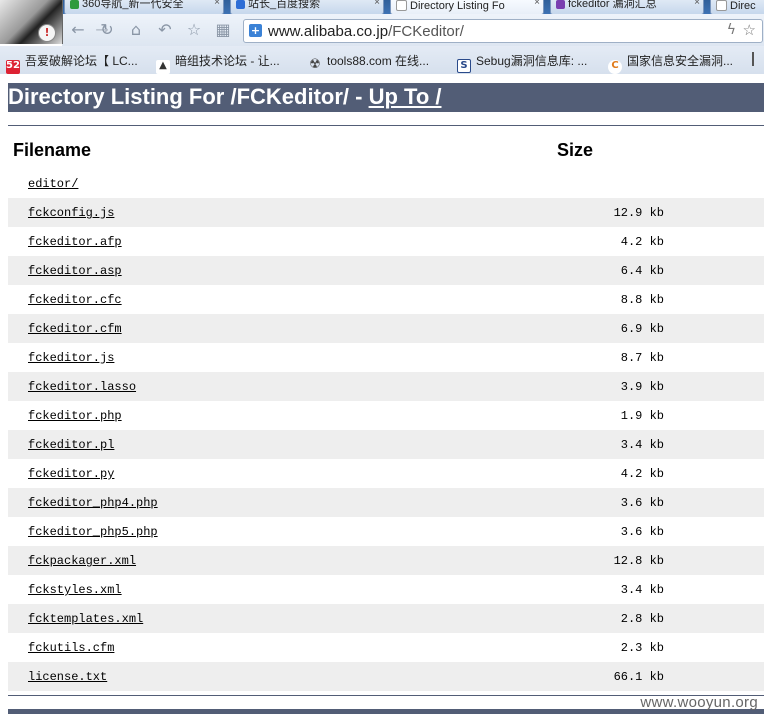  What do you see at coordinates (699, 702) in the screenshot?
I see `watermark: www.wooyun.org` at bounding box center [699, 702].